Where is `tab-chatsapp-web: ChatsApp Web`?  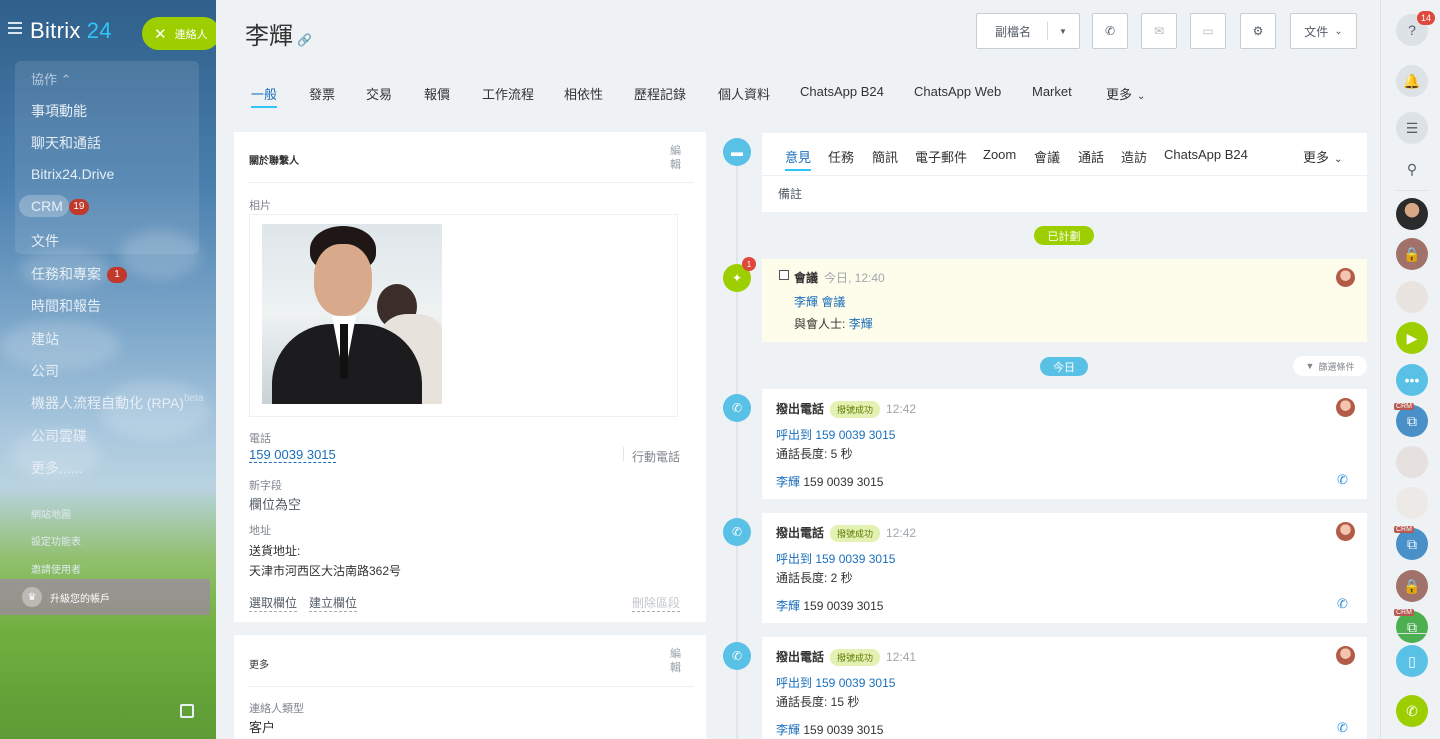
tab-chatsapp-web: ChatsApp Web is located at coordinates (957, 91).